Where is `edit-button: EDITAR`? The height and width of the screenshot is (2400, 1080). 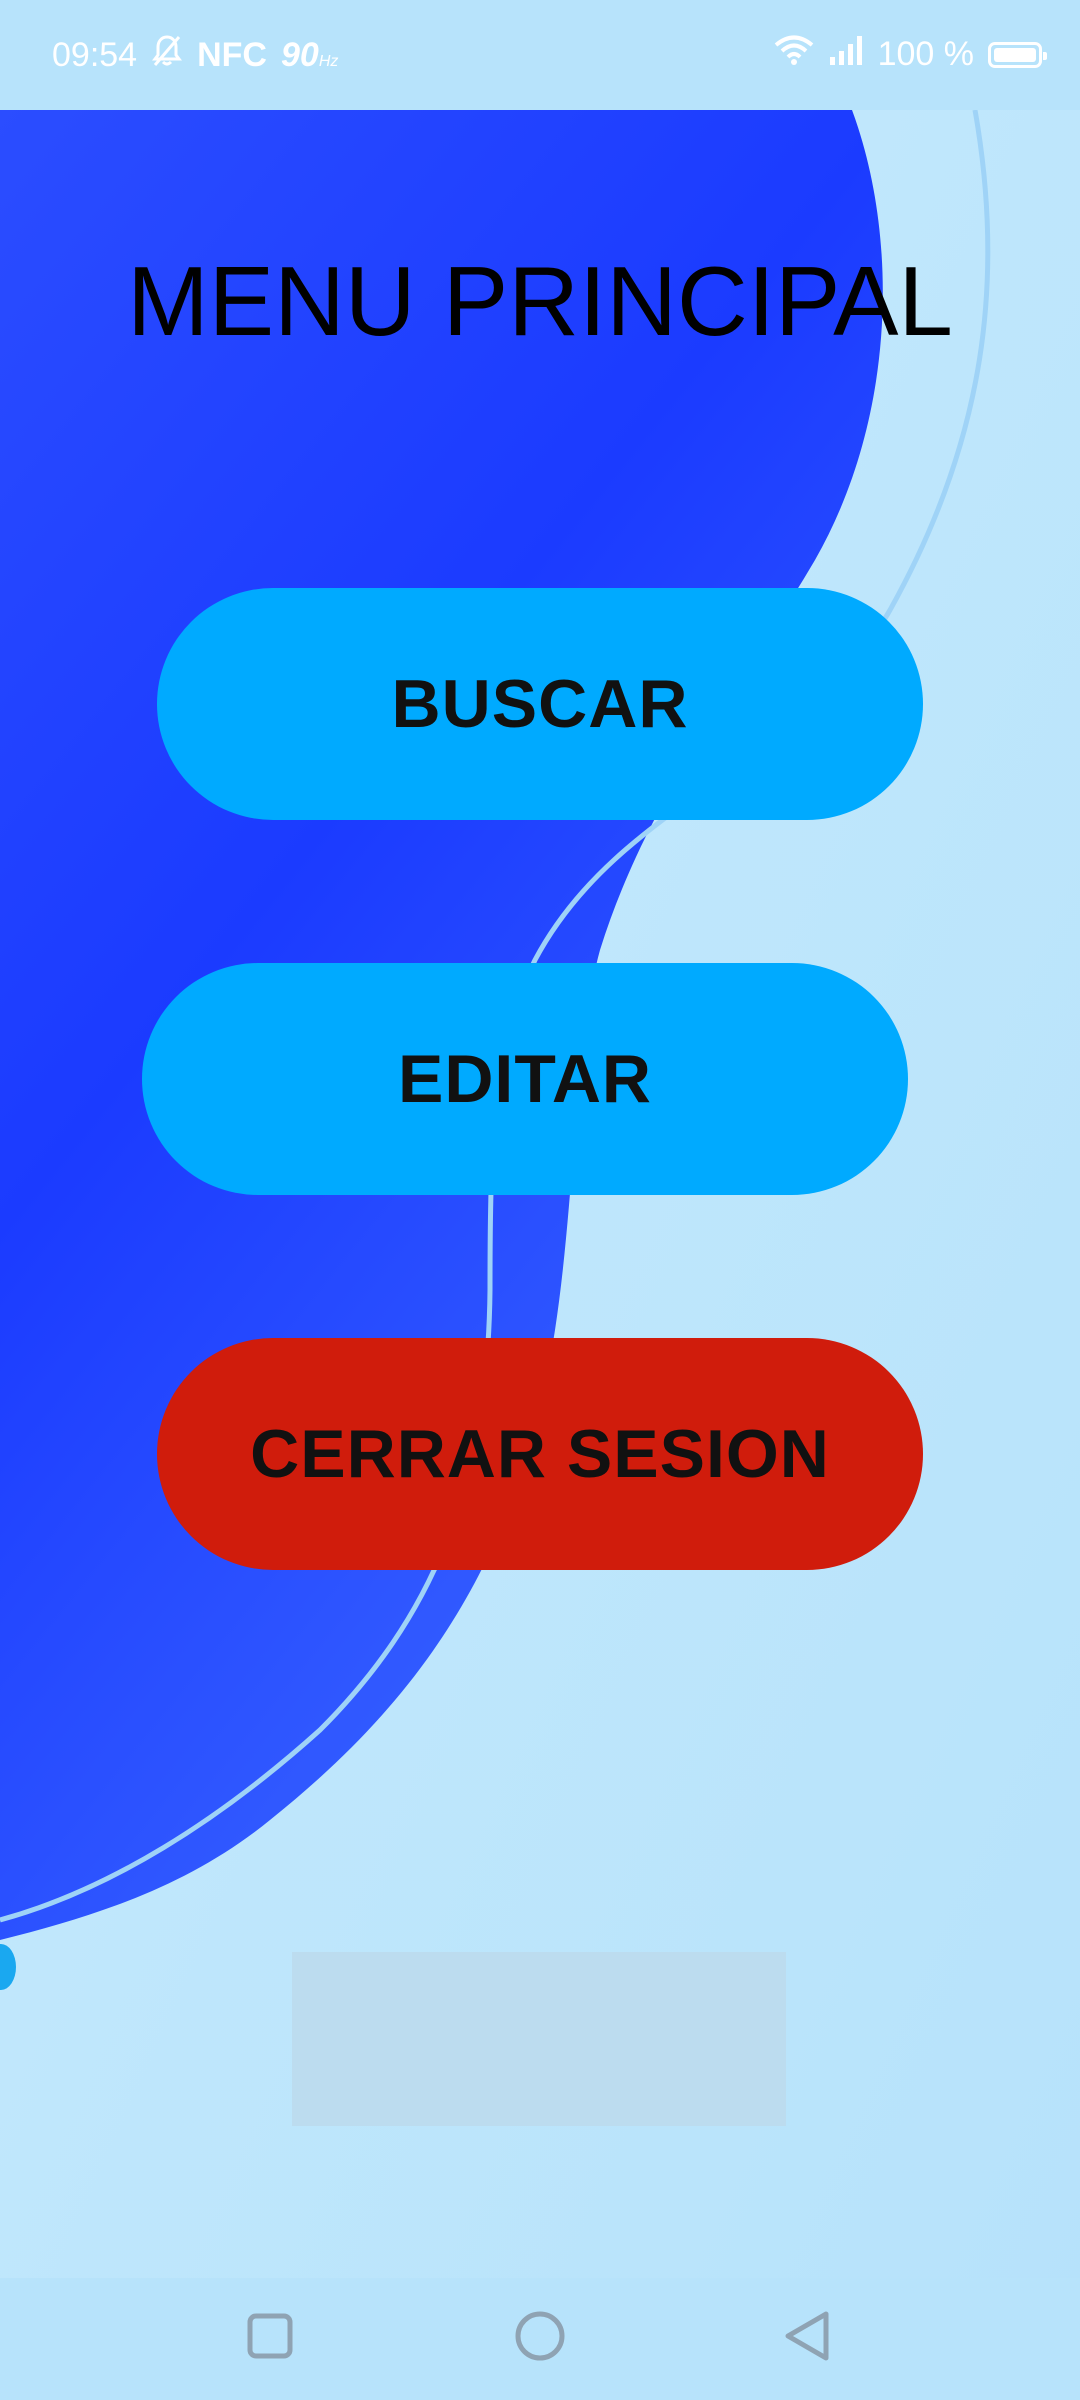
edit-button: EDITAR is located at coordinates (525, 1079).